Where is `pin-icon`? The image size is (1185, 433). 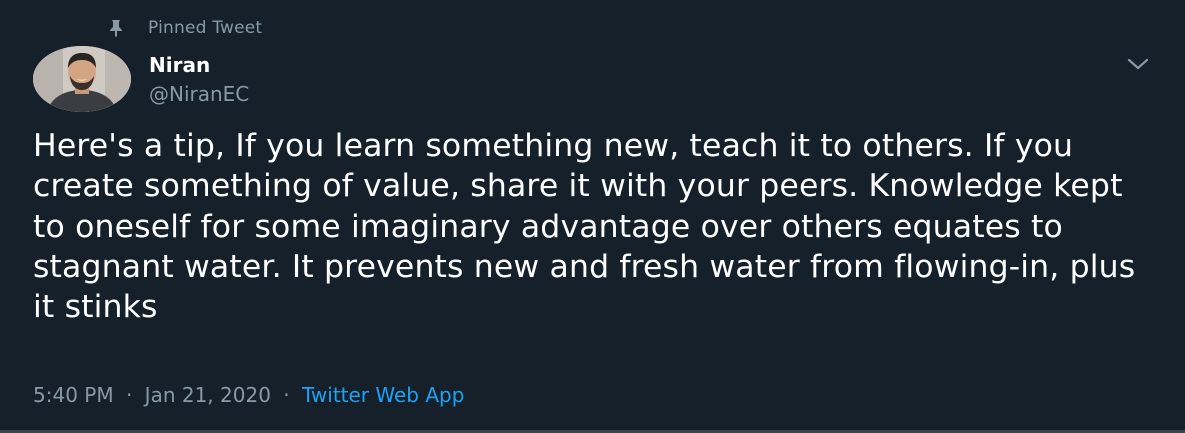 pin-icon is located at coordinates (116, 28).